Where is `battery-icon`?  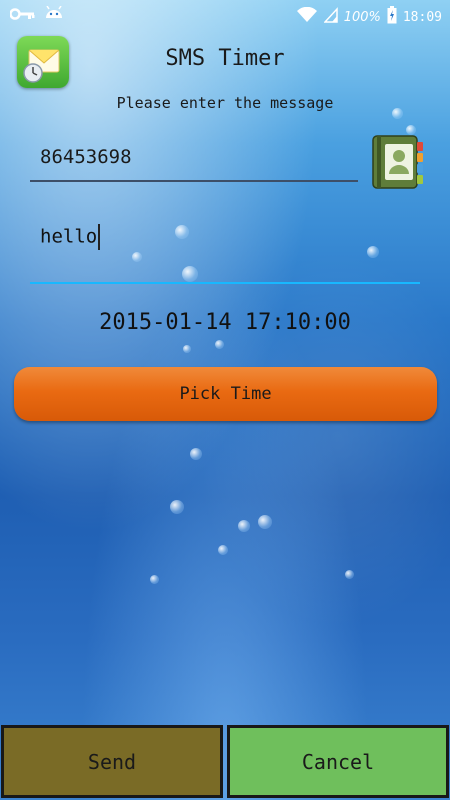 battery-icon is located at coordinates (392, 17).